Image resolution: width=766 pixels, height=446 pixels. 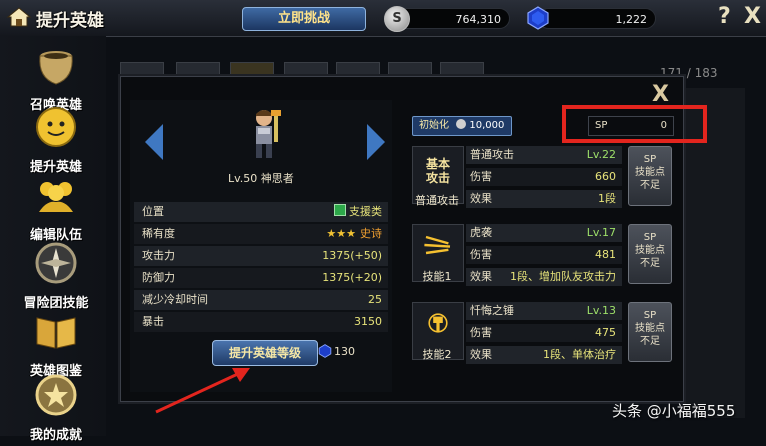 I want to click on upgrade-cost: 130, so click(x=344, y=351).